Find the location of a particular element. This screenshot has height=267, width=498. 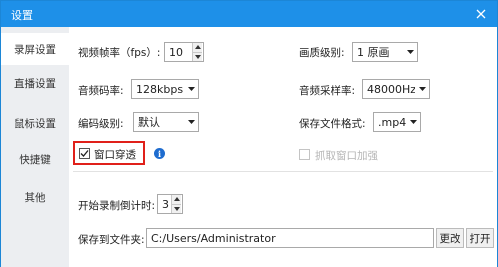

sidebar-item-mouse: 鼠标设置 is located at coordinates (35, 123).